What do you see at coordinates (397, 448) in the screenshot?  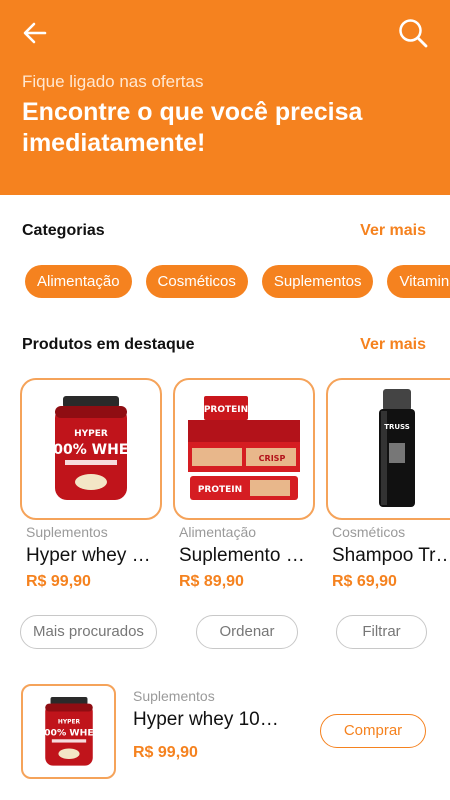 I see `shampoo-bottle-icon: TRUSS` at bounding box center [397, 448].